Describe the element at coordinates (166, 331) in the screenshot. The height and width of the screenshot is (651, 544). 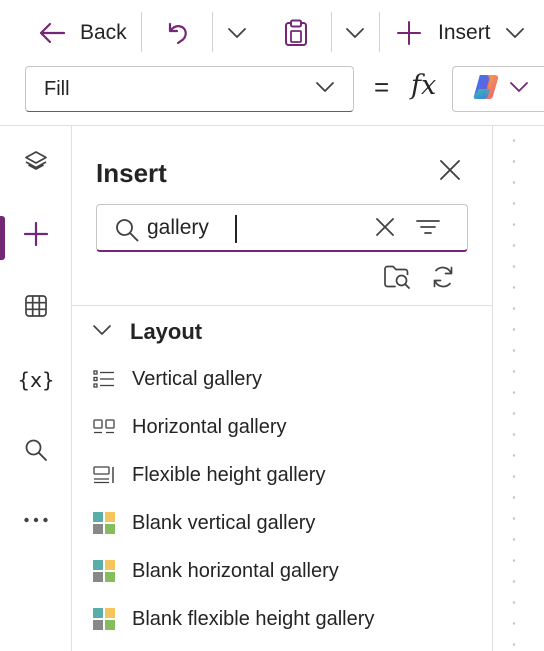
I see `group-label: Layout` at that location.